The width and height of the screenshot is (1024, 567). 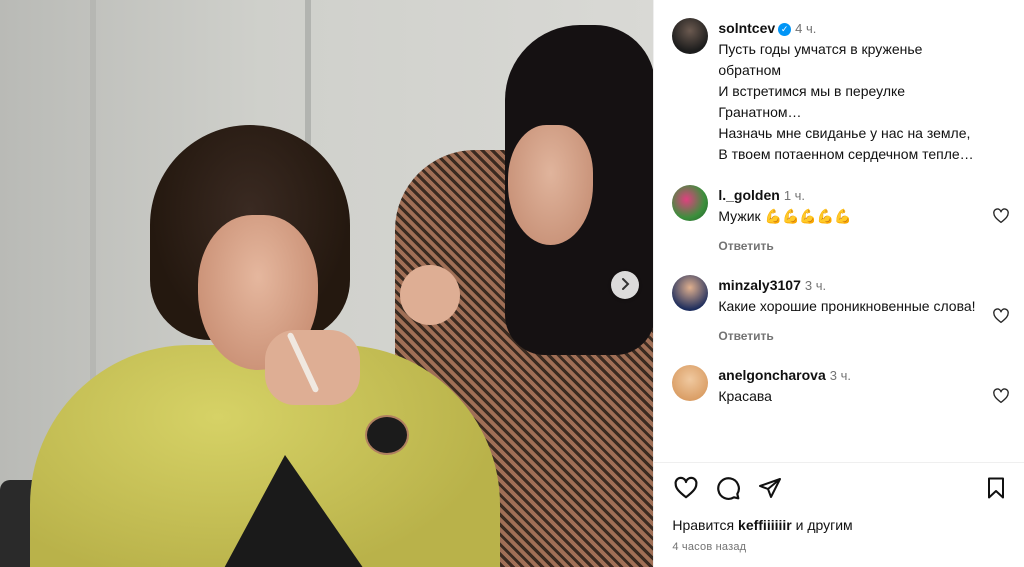 I want to click on comment-username: minzaly3107, so click(x=759, y=285).